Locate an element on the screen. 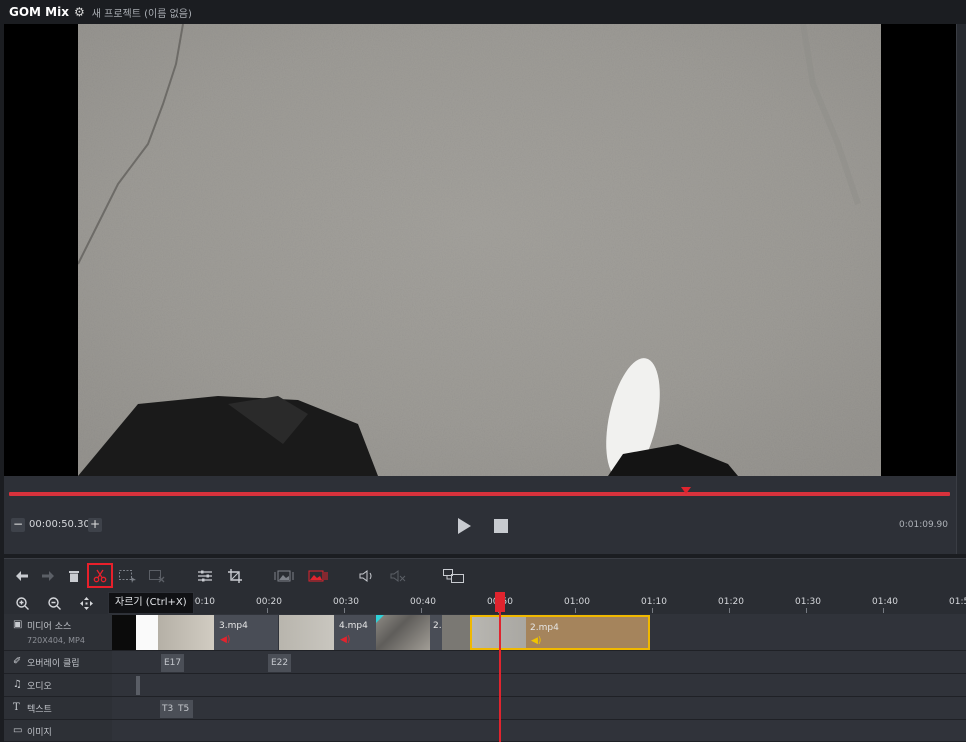  ruler-label: 01:00 is located at coordinates (577, 602).